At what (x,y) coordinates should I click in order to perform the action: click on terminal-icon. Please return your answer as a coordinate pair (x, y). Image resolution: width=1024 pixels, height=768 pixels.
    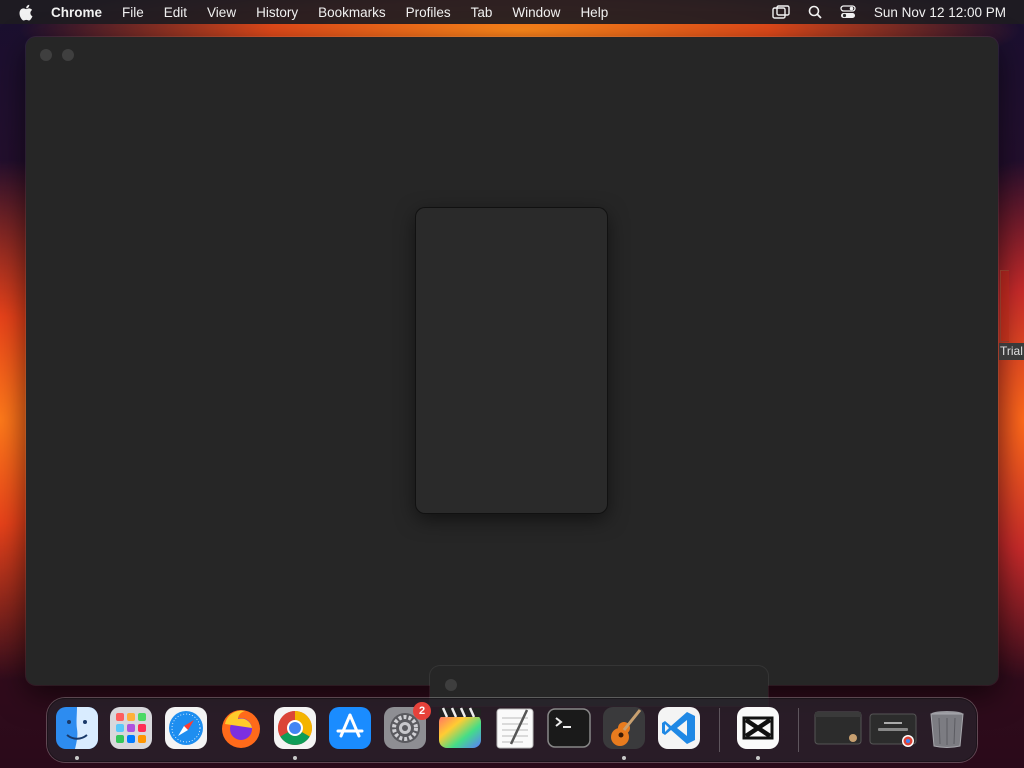
    Looking at the image, I should click on (569, 728).